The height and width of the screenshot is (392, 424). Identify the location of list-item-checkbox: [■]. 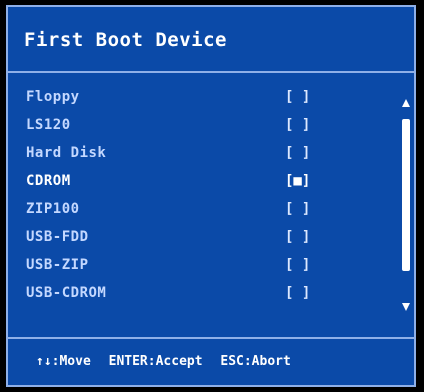
(297, 181).